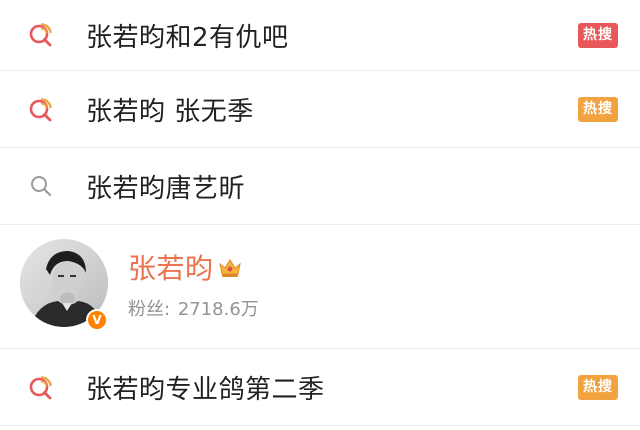 The height and width of the screenshot is (430, 640). What do you see at coordinates (205, 389) in the screenshot?
I see `suggestion-label: 张若昀专业鸽第二季` at bounding box center [205, 389].